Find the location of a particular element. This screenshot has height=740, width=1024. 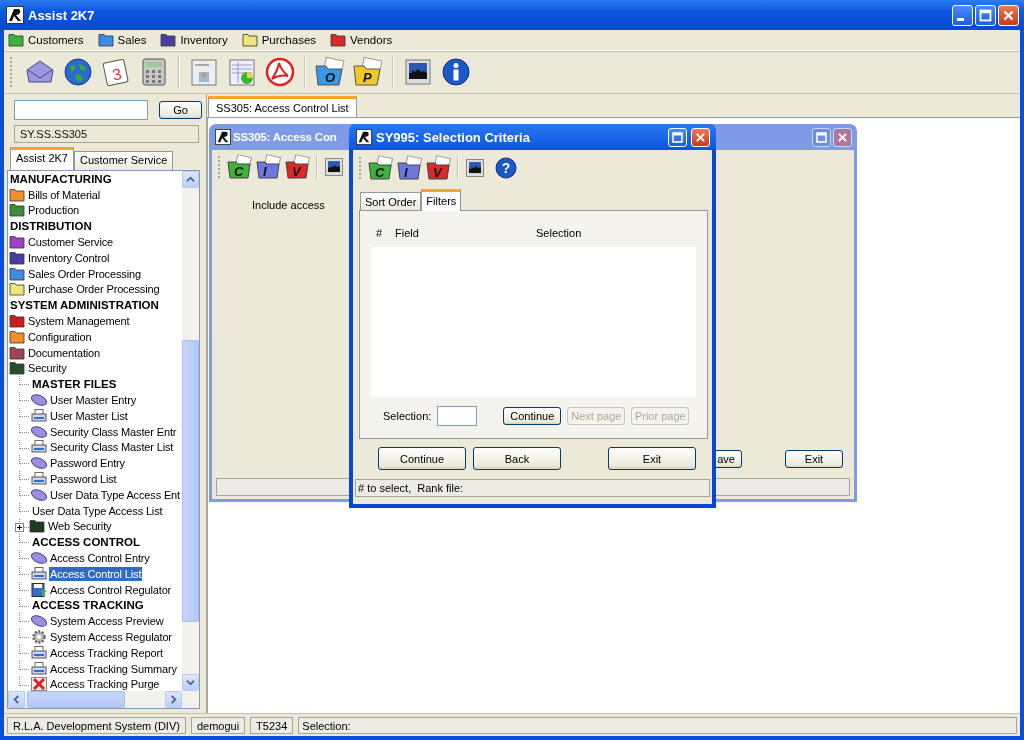

selection-field is located at coordinates (457, 416).